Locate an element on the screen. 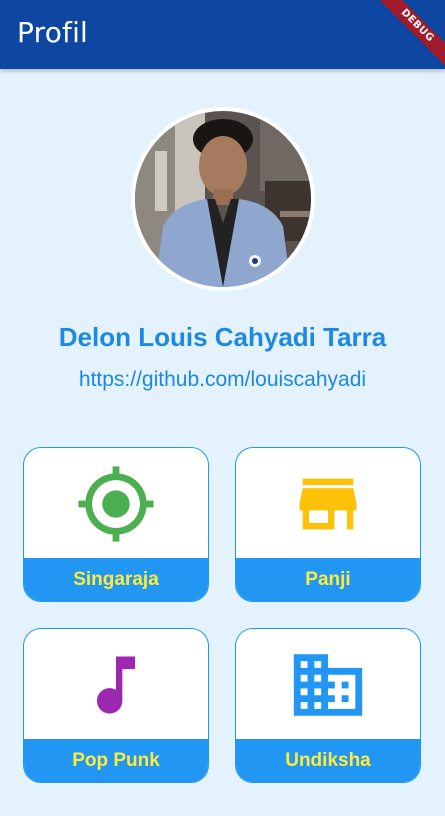 The height and width of the screenshot is (816, 445). avatar is located at coordinates (223, 199).